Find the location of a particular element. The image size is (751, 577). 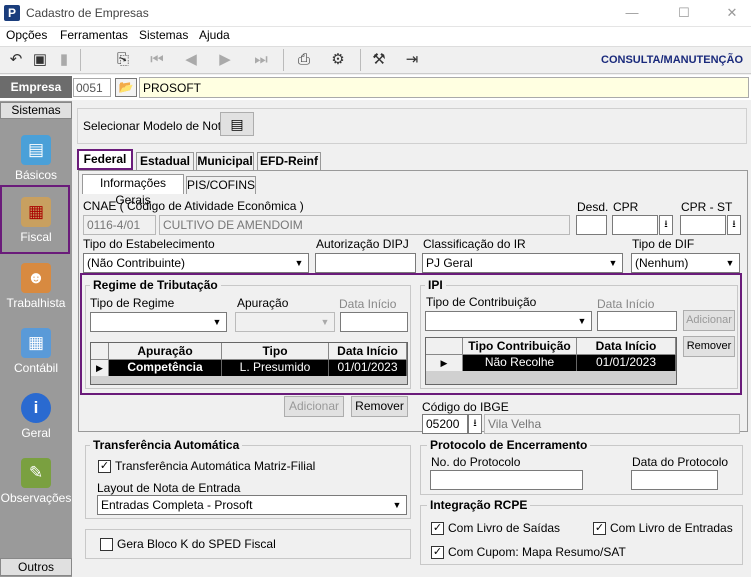

rcpe-entradas-checkbox: ✓ is located at coordinates (599, 528).